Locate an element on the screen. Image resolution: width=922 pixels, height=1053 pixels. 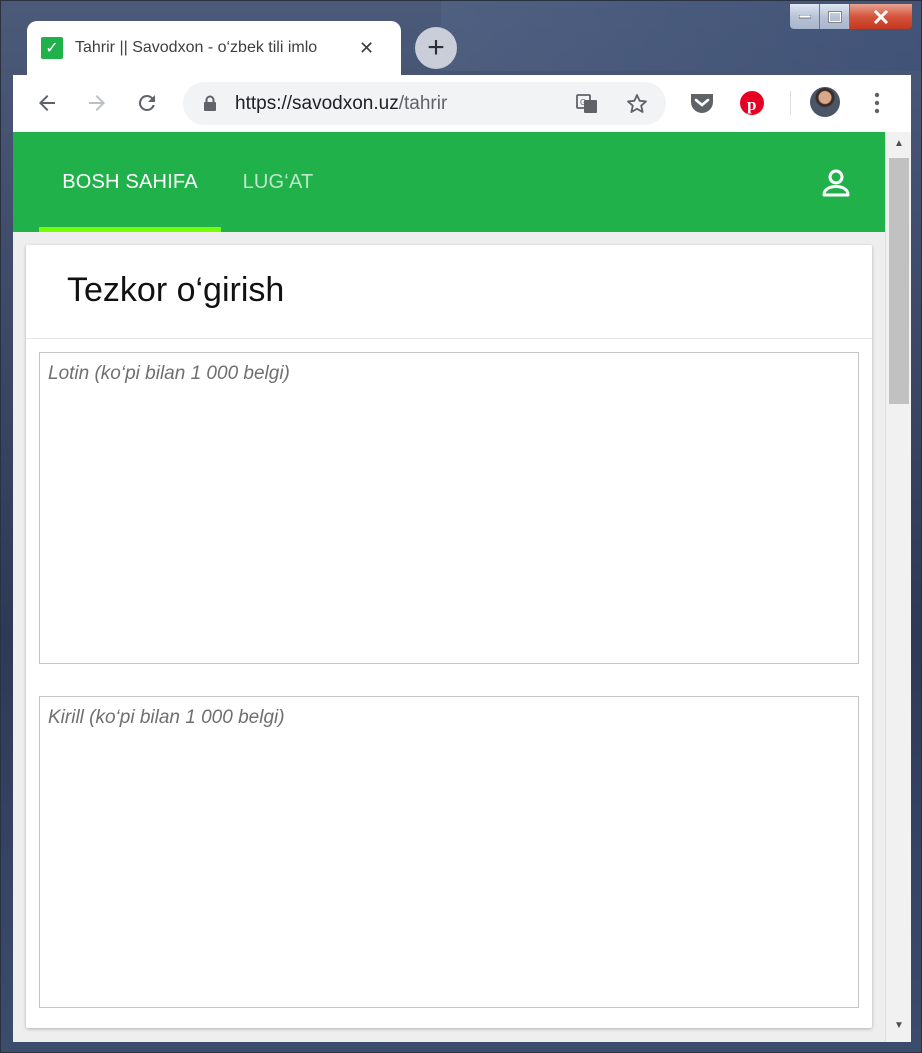
profile-avatar is located at coordinates (825, 102).